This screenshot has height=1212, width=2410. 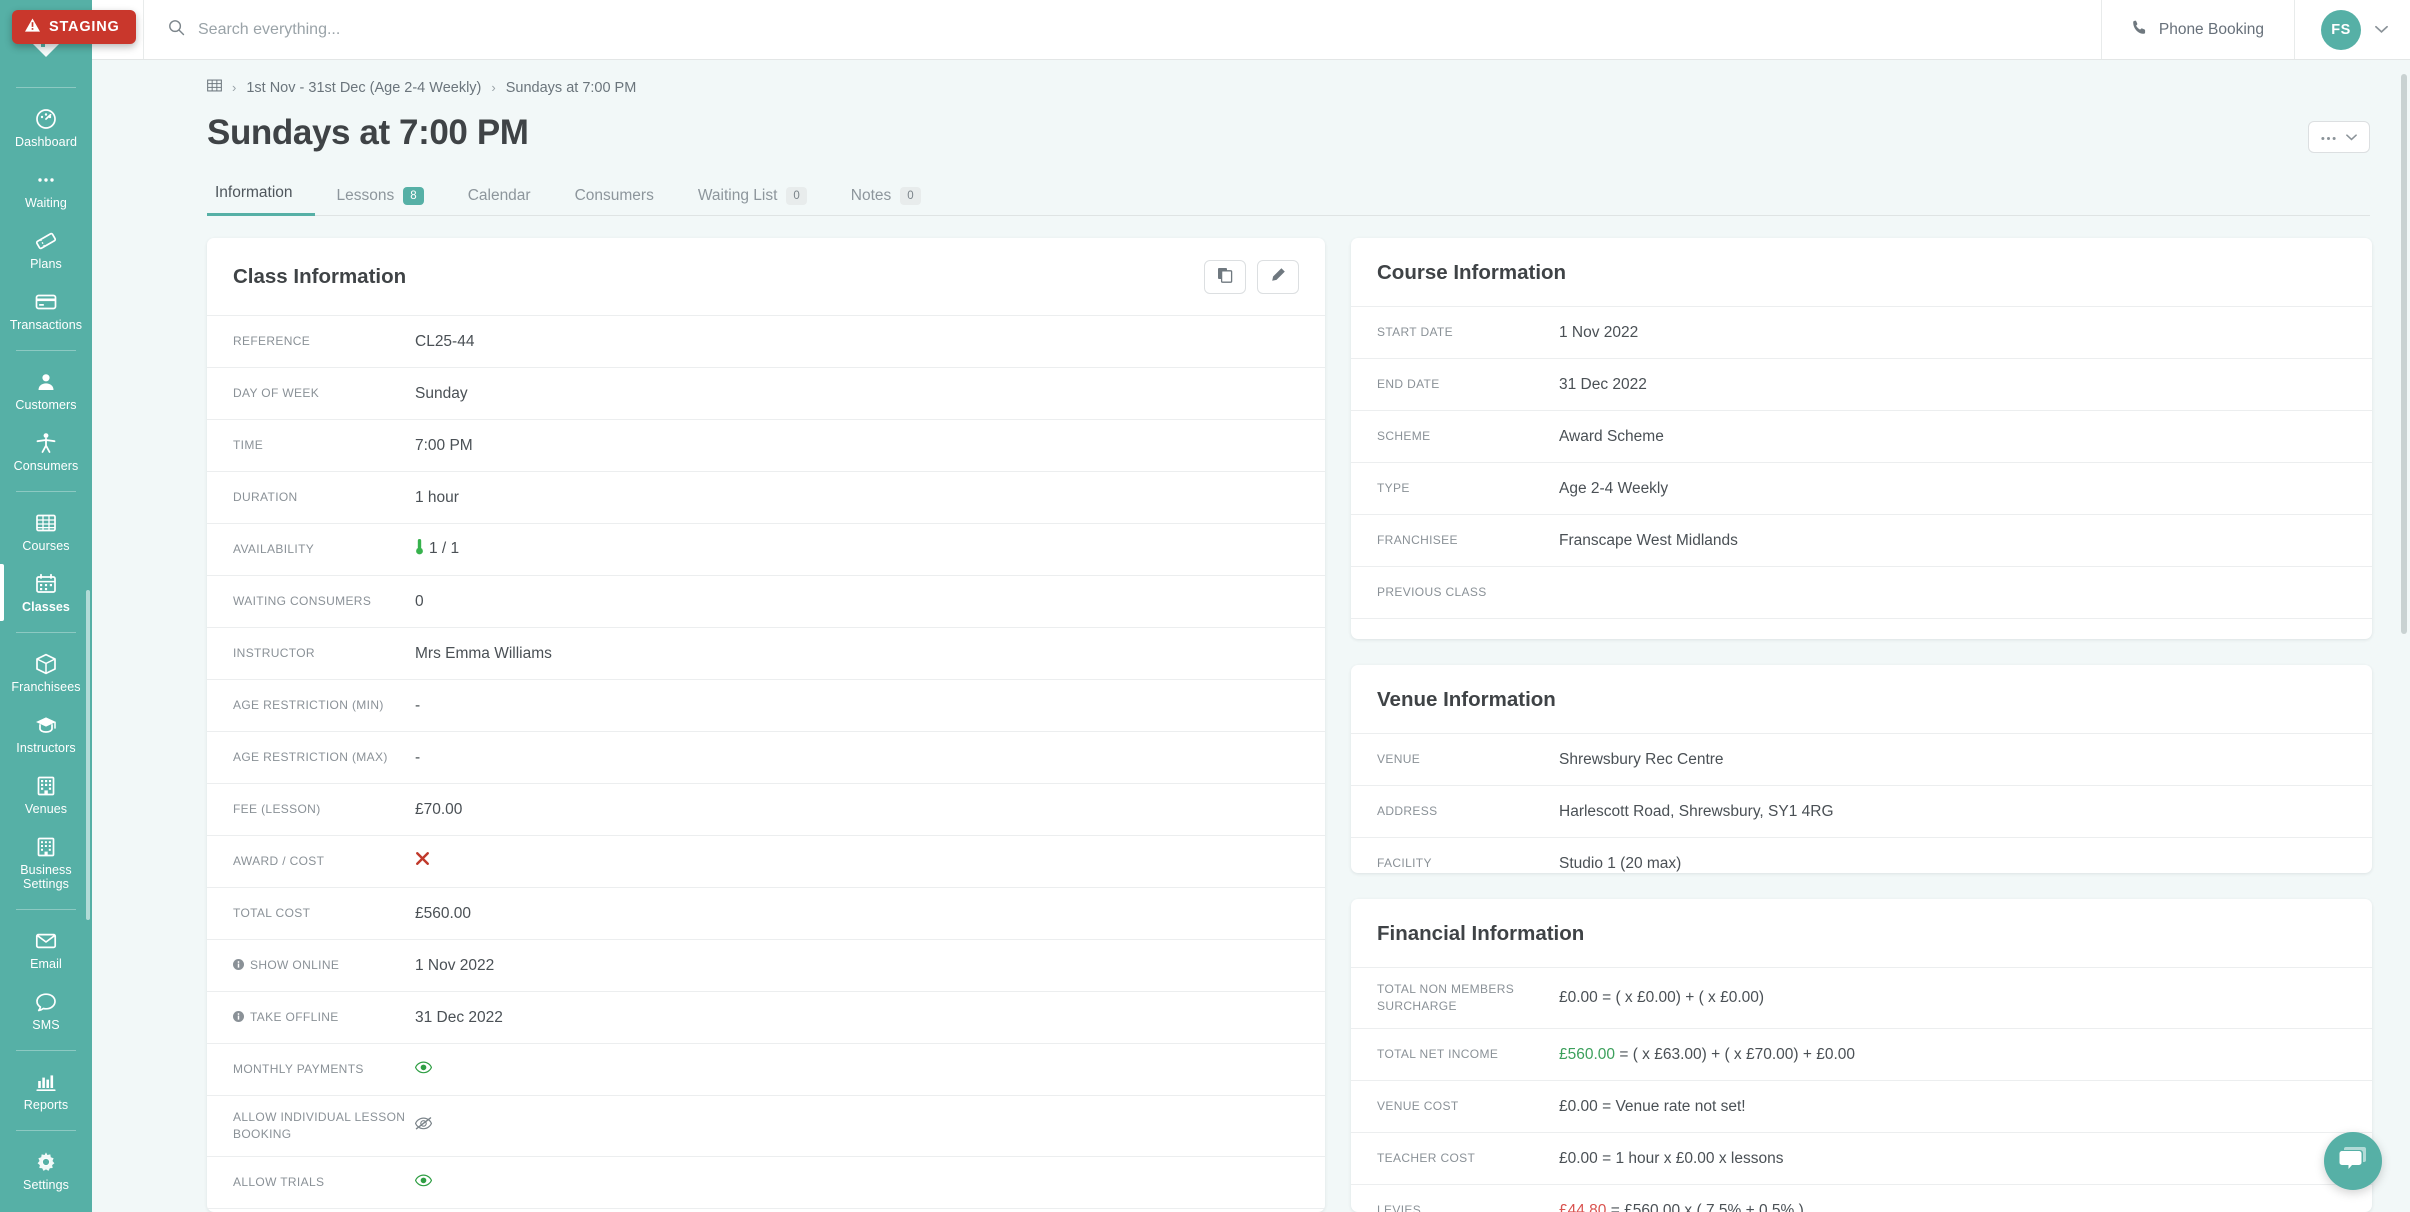 What do you see at coordinates (571, 88) in the screenshot?
I see `breadcrumb-item-class: Sundays at 7:00 PM` at bounding box center [571, 88].